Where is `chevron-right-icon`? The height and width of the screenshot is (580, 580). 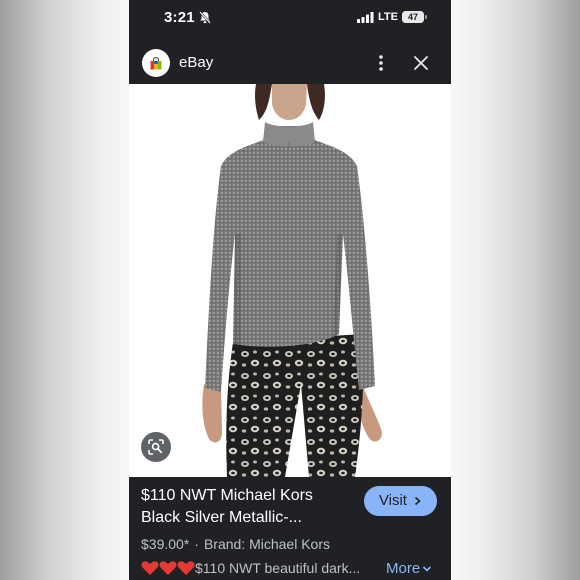 chevron-right-icon is located at coordinates (418, 501).